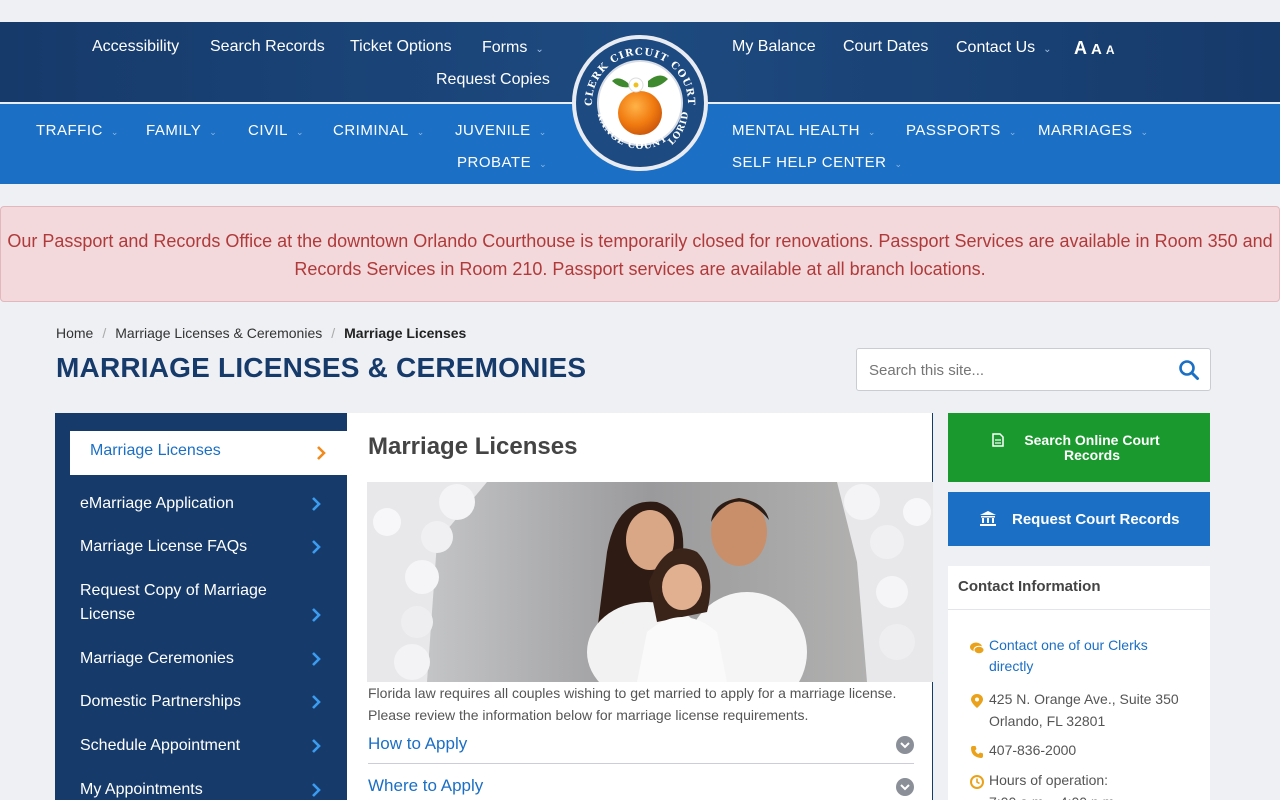 This screenshot has width=1280, height=800. What do you see at coordinates (809, 162) in the screenshot?
I see `nav-self-help-center-label: SELF HELP CENTER` at bounding box center [809, 162].